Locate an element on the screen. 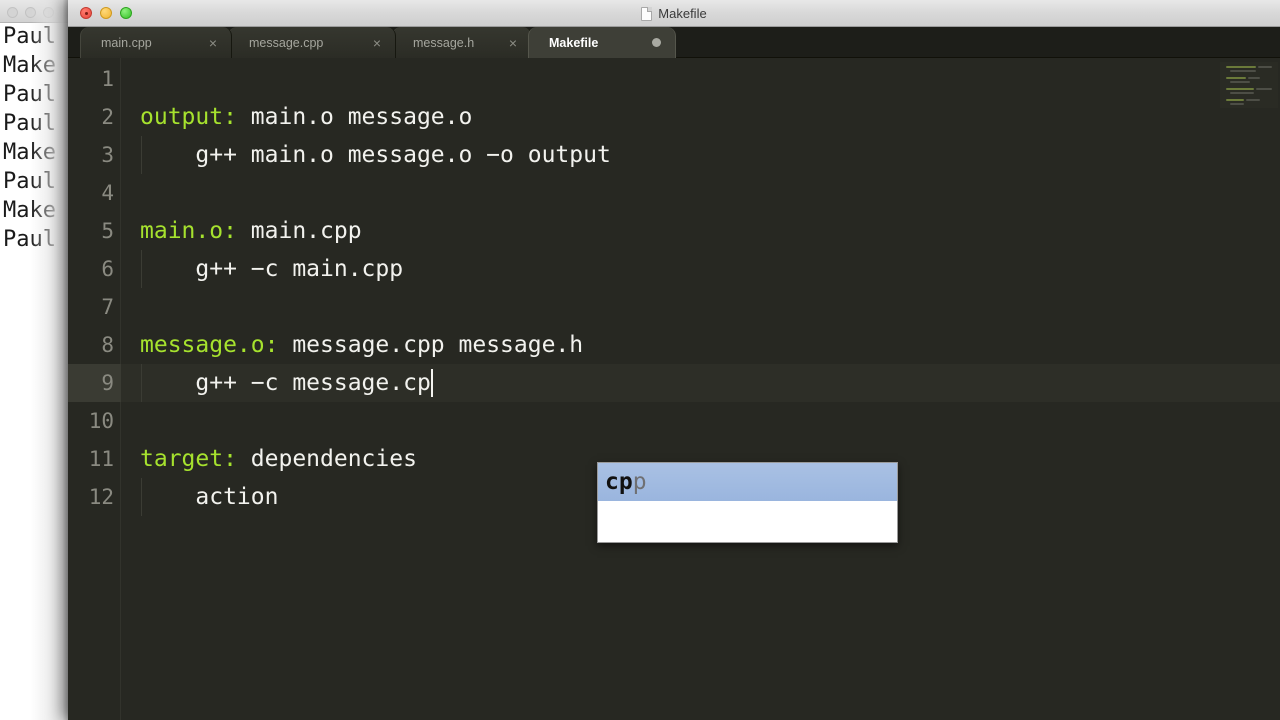 The width and height of the screenshot is (1280, 720). code-line: g++ main.o message.o −o output is located at coordinates (375, 155).